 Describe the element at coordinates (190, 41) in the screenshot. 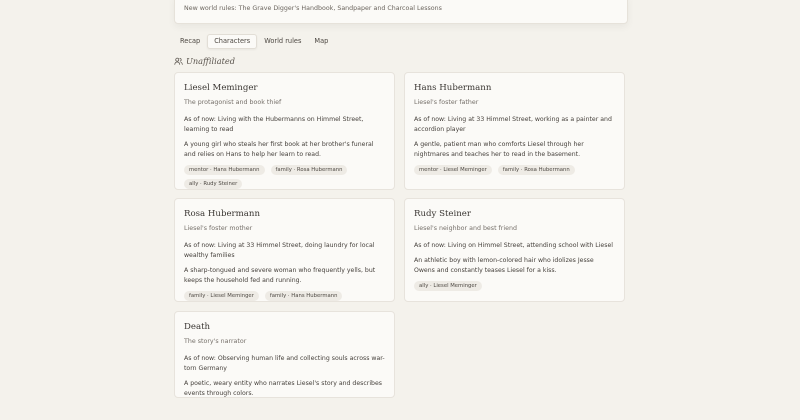

I see `tab-recap: Recap` at that location.